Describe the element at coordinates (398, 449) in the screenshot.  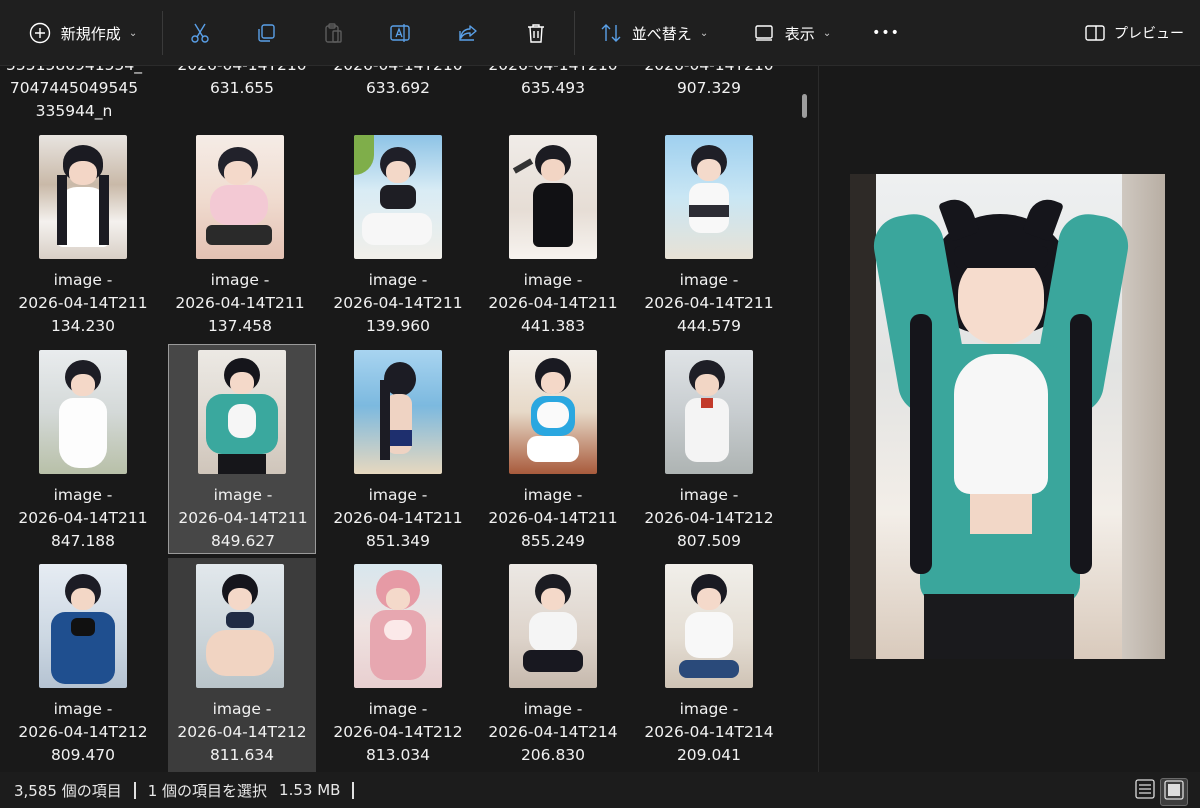
I see `file-item: image - 2026-04-14T211 851.349` at that location.